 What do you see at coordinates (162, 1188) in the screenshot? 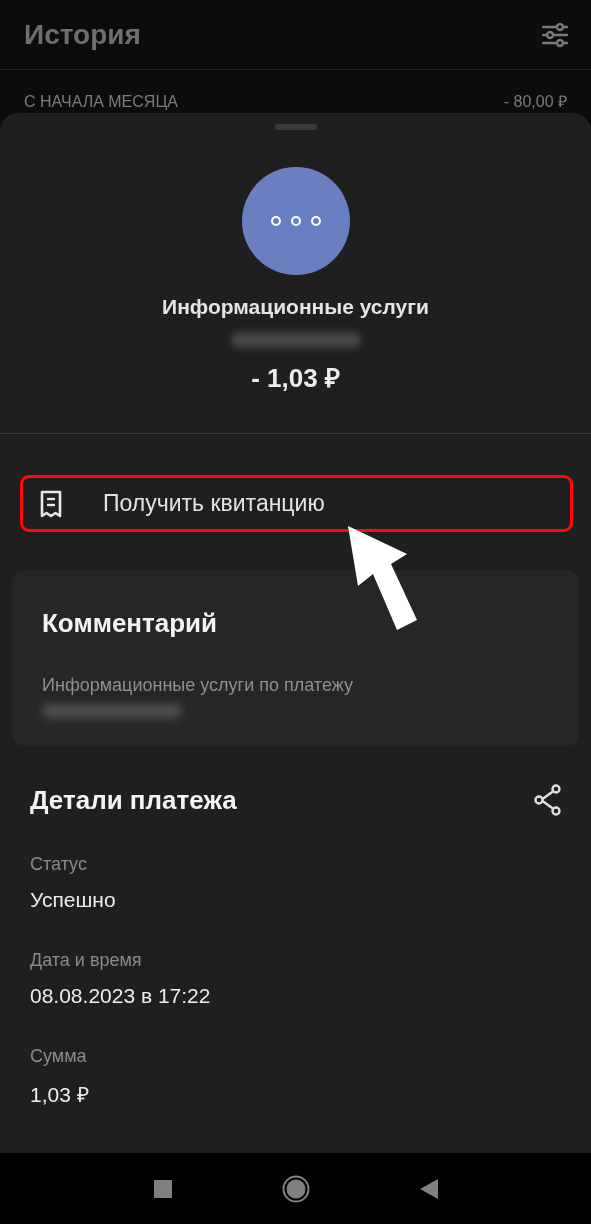
I see `recents-icon` at bounding box center [162, 1188].